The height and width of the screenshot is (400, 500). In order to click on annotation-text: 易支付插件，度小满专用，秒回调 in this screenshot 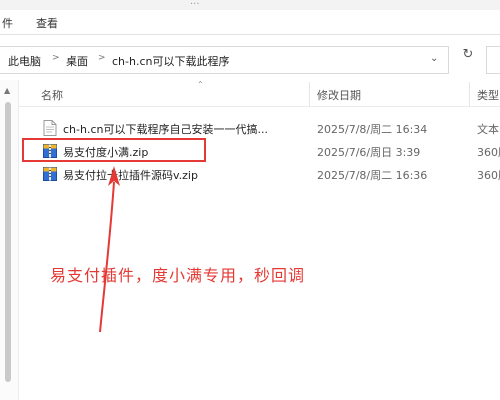, I will do `click(178, 275)`.